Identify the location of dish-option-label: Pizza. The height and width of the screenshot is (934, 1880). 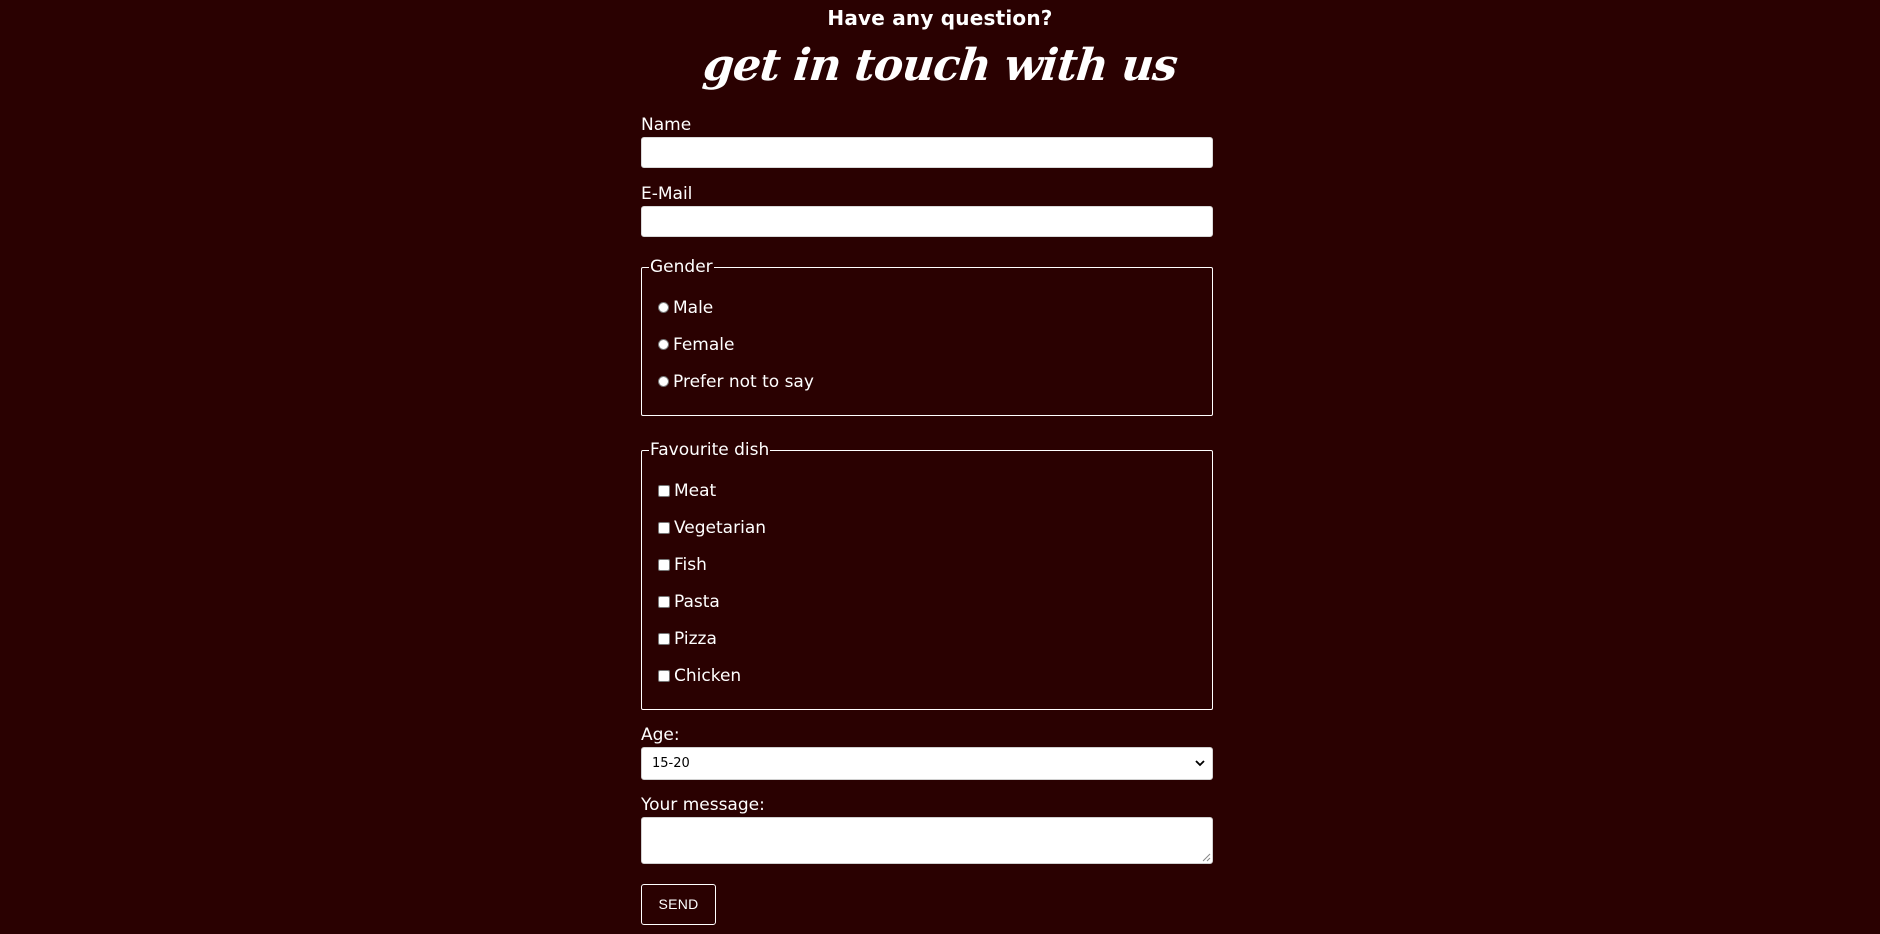
(695, 638).